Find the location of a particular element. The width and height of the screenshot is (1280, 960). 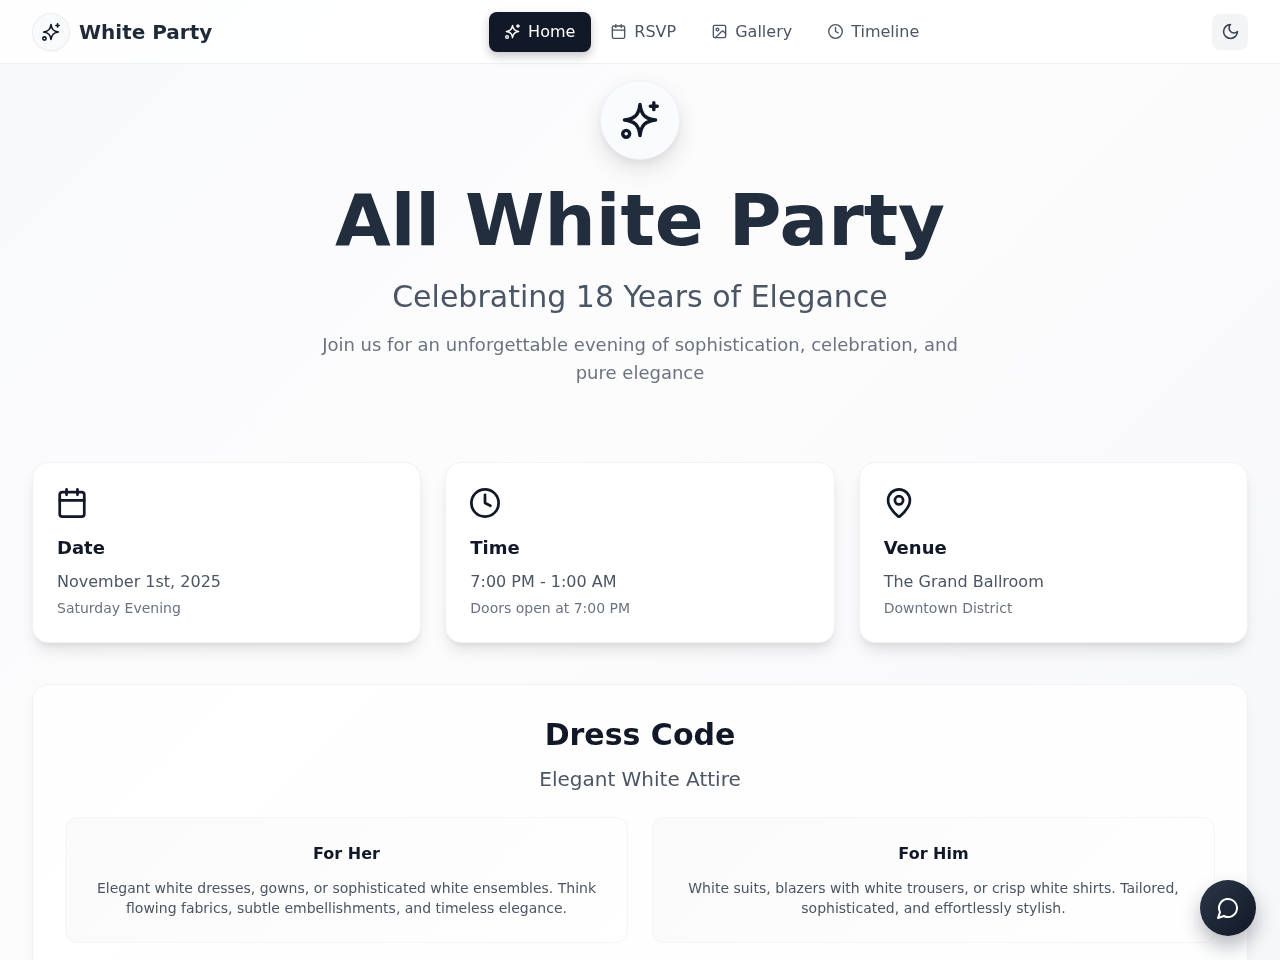

moon-icon is located at coordinates (1230, 31).